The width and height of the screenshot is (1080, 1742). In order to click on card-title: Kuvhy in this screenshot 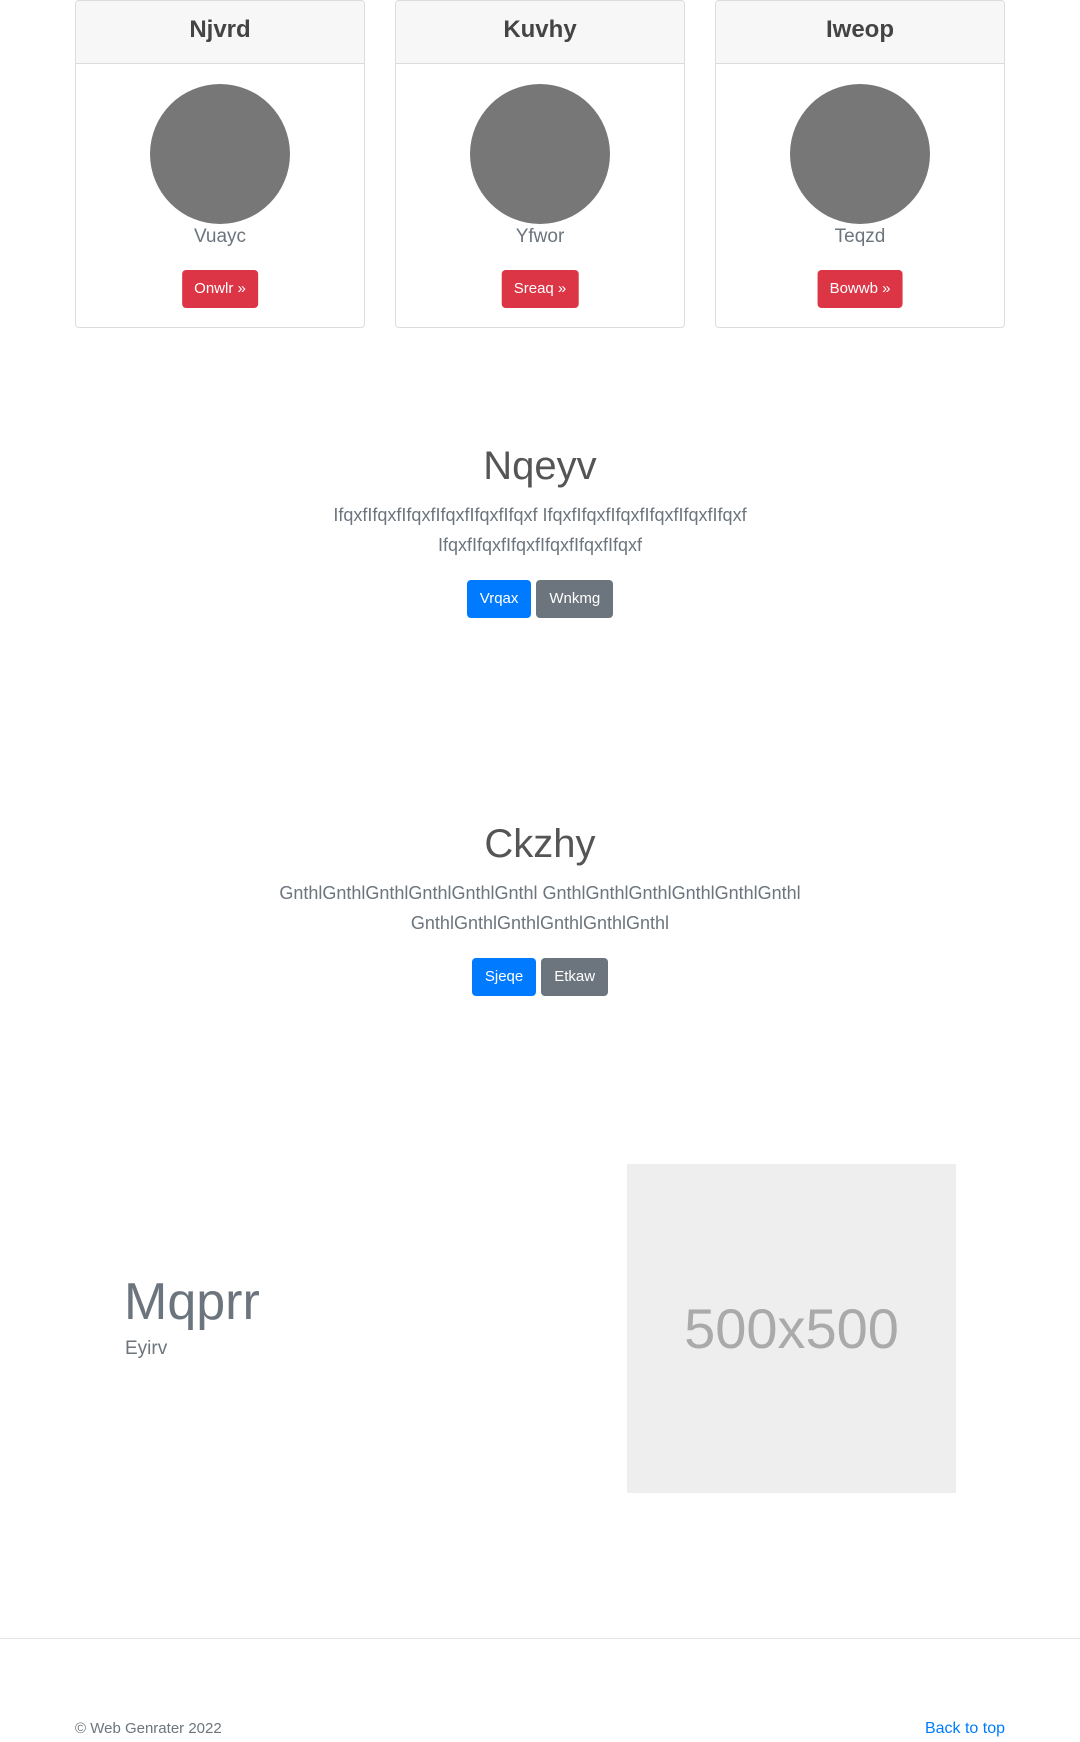, I will do `click(540, 32)`.